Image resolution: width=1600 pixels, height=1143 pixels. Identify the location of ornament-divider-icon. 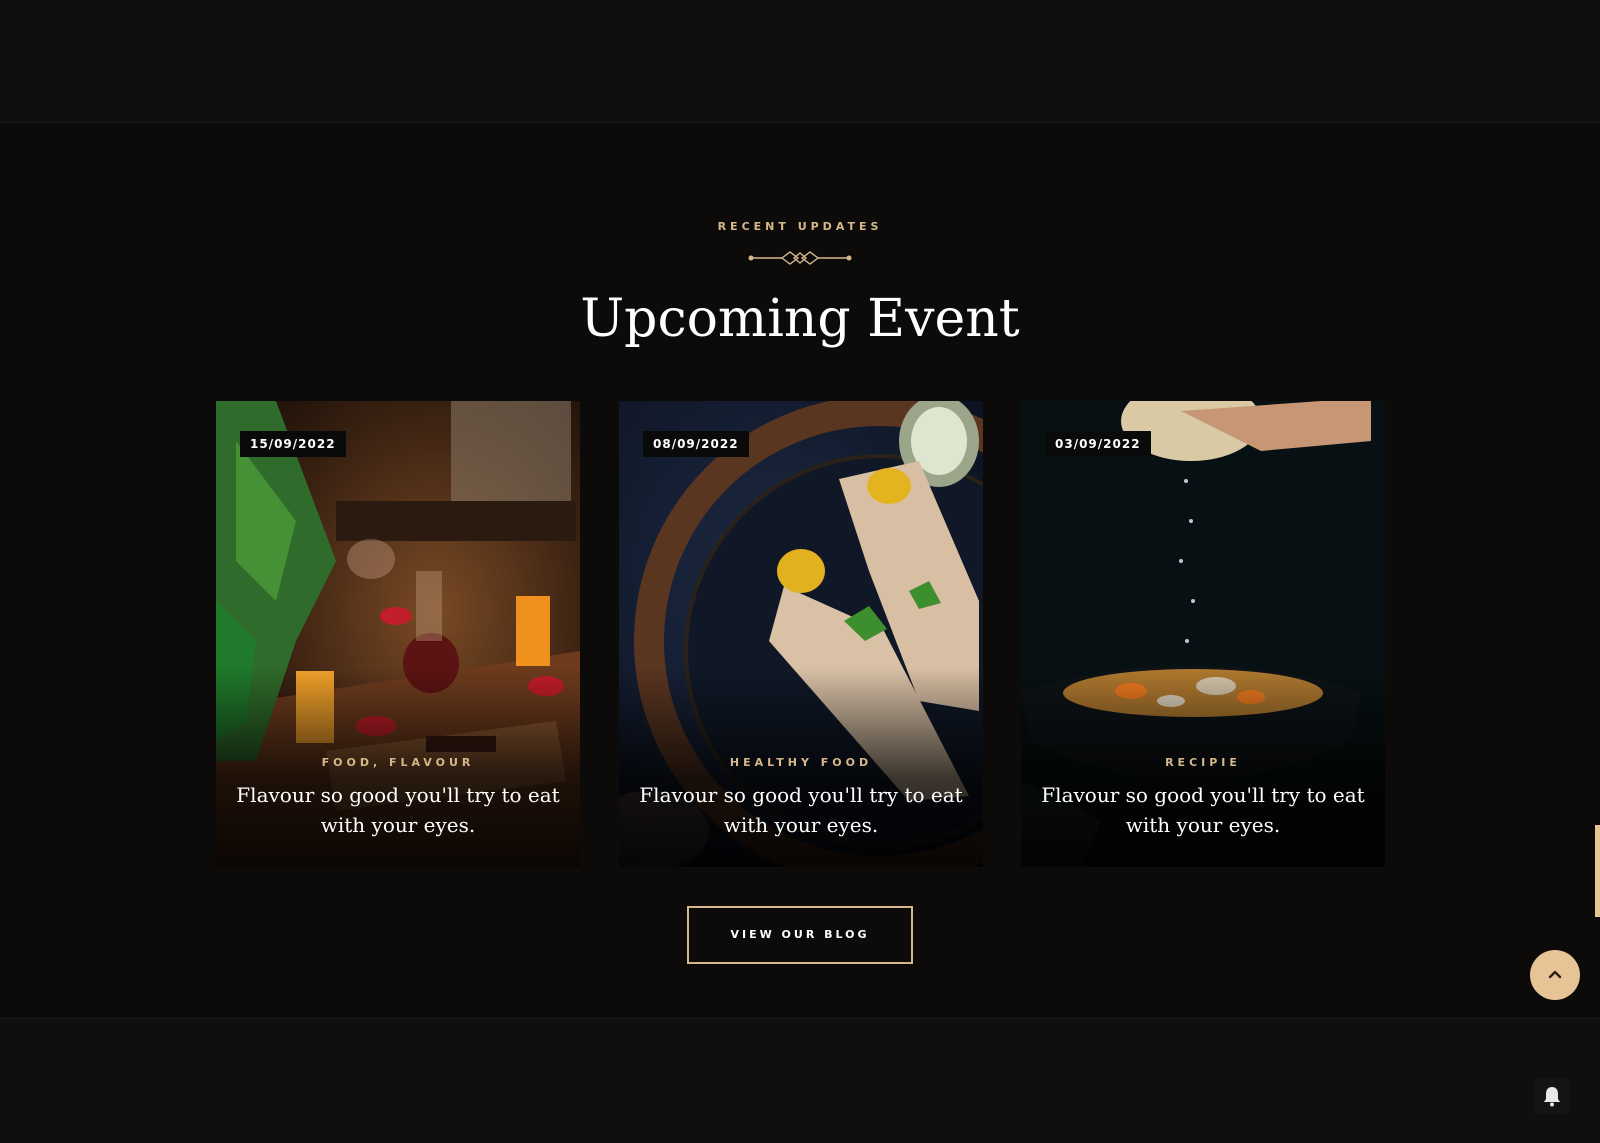
(800, 258).